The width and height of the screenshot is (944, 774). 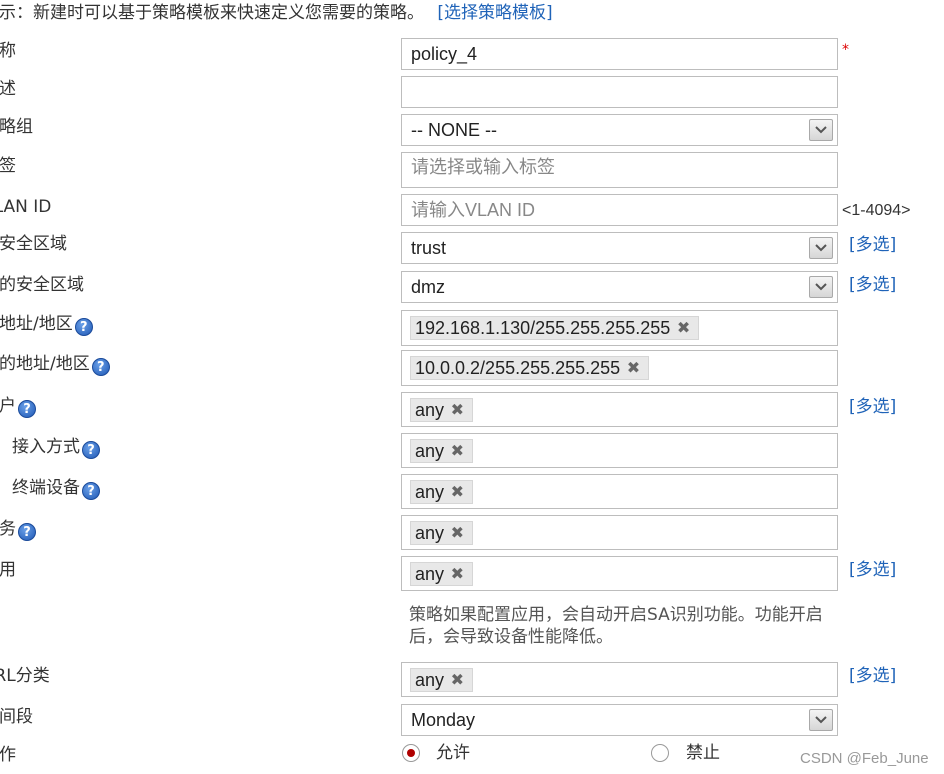 I want to click on required-mark: *, so click(x=845, y=50).